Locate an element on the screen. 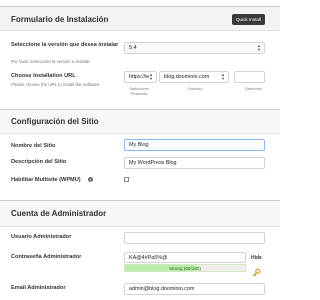  domain-select: blog.doominio.com ▲ ▼ is located at coordinates (194, 77).